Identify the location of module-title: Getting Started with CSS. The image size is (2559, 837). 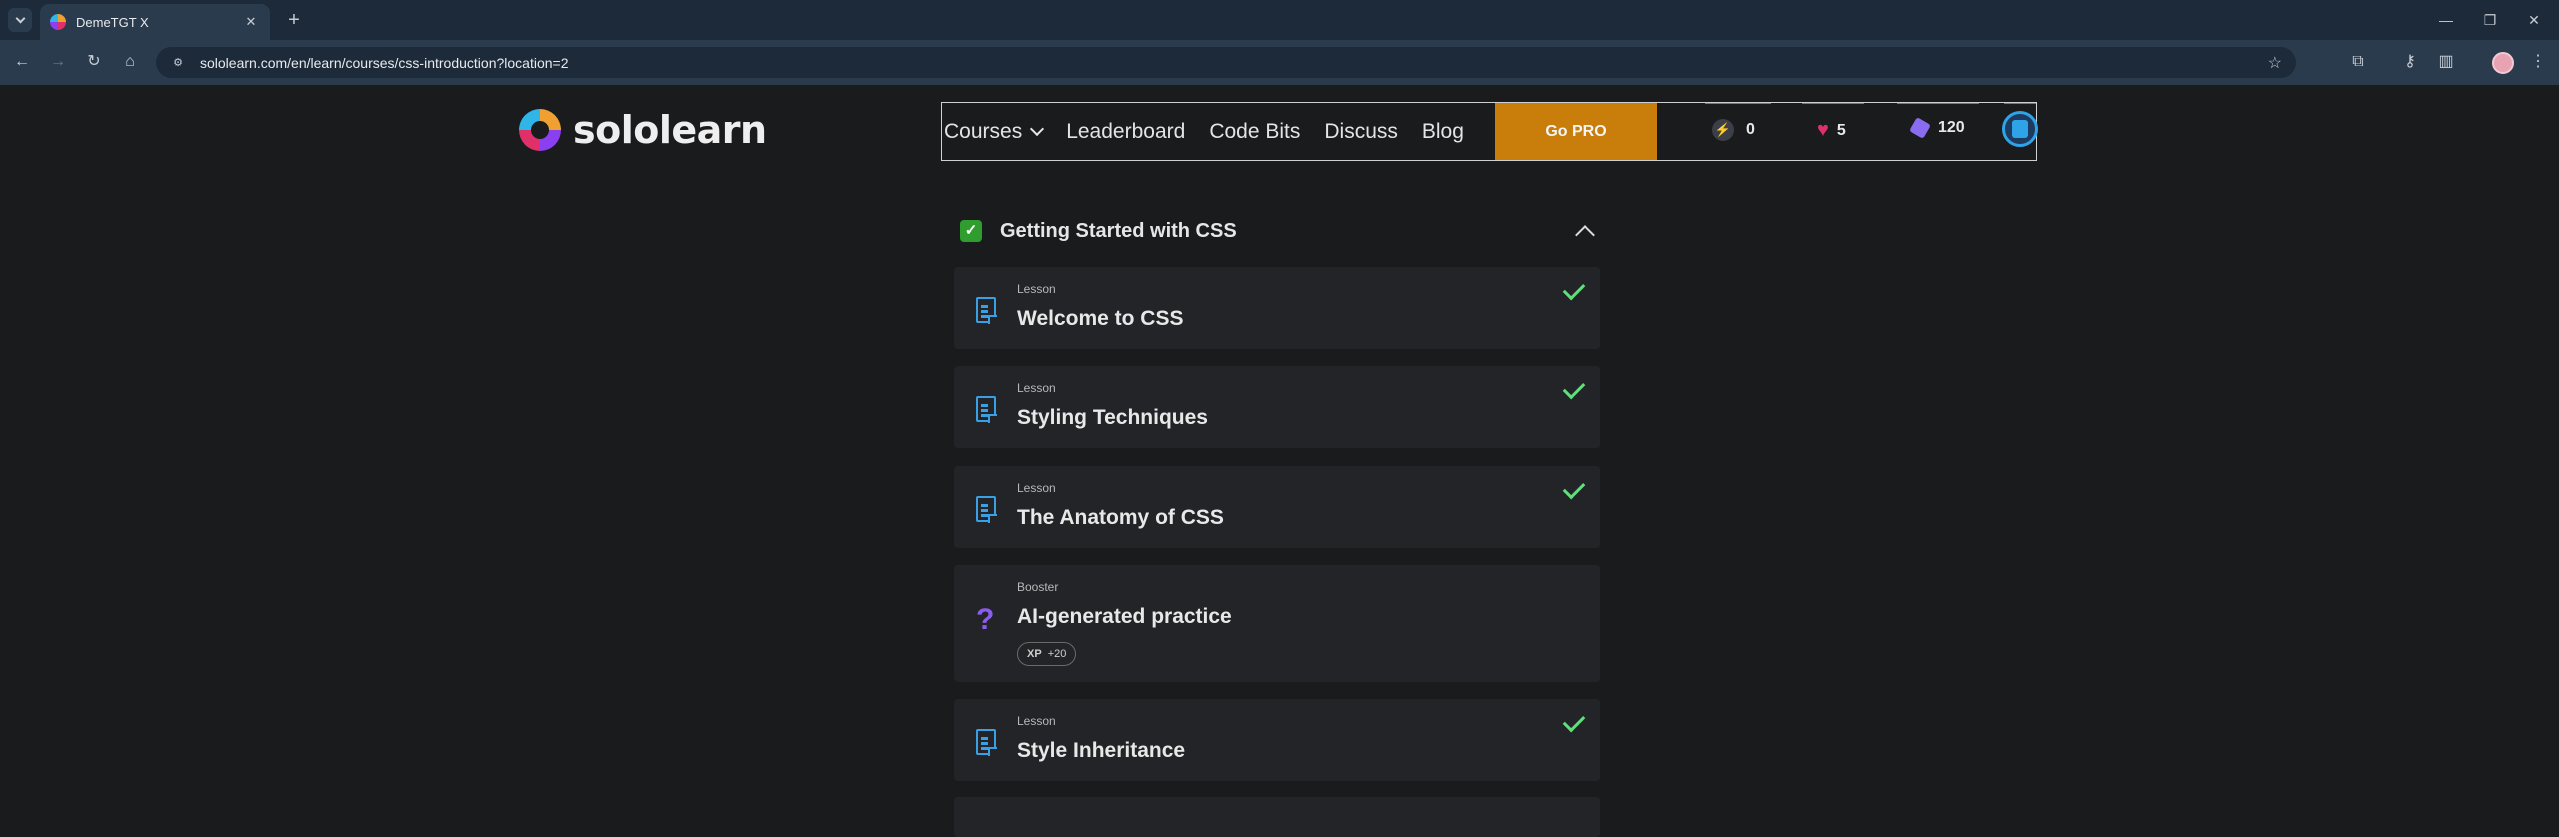
(1118, 230).